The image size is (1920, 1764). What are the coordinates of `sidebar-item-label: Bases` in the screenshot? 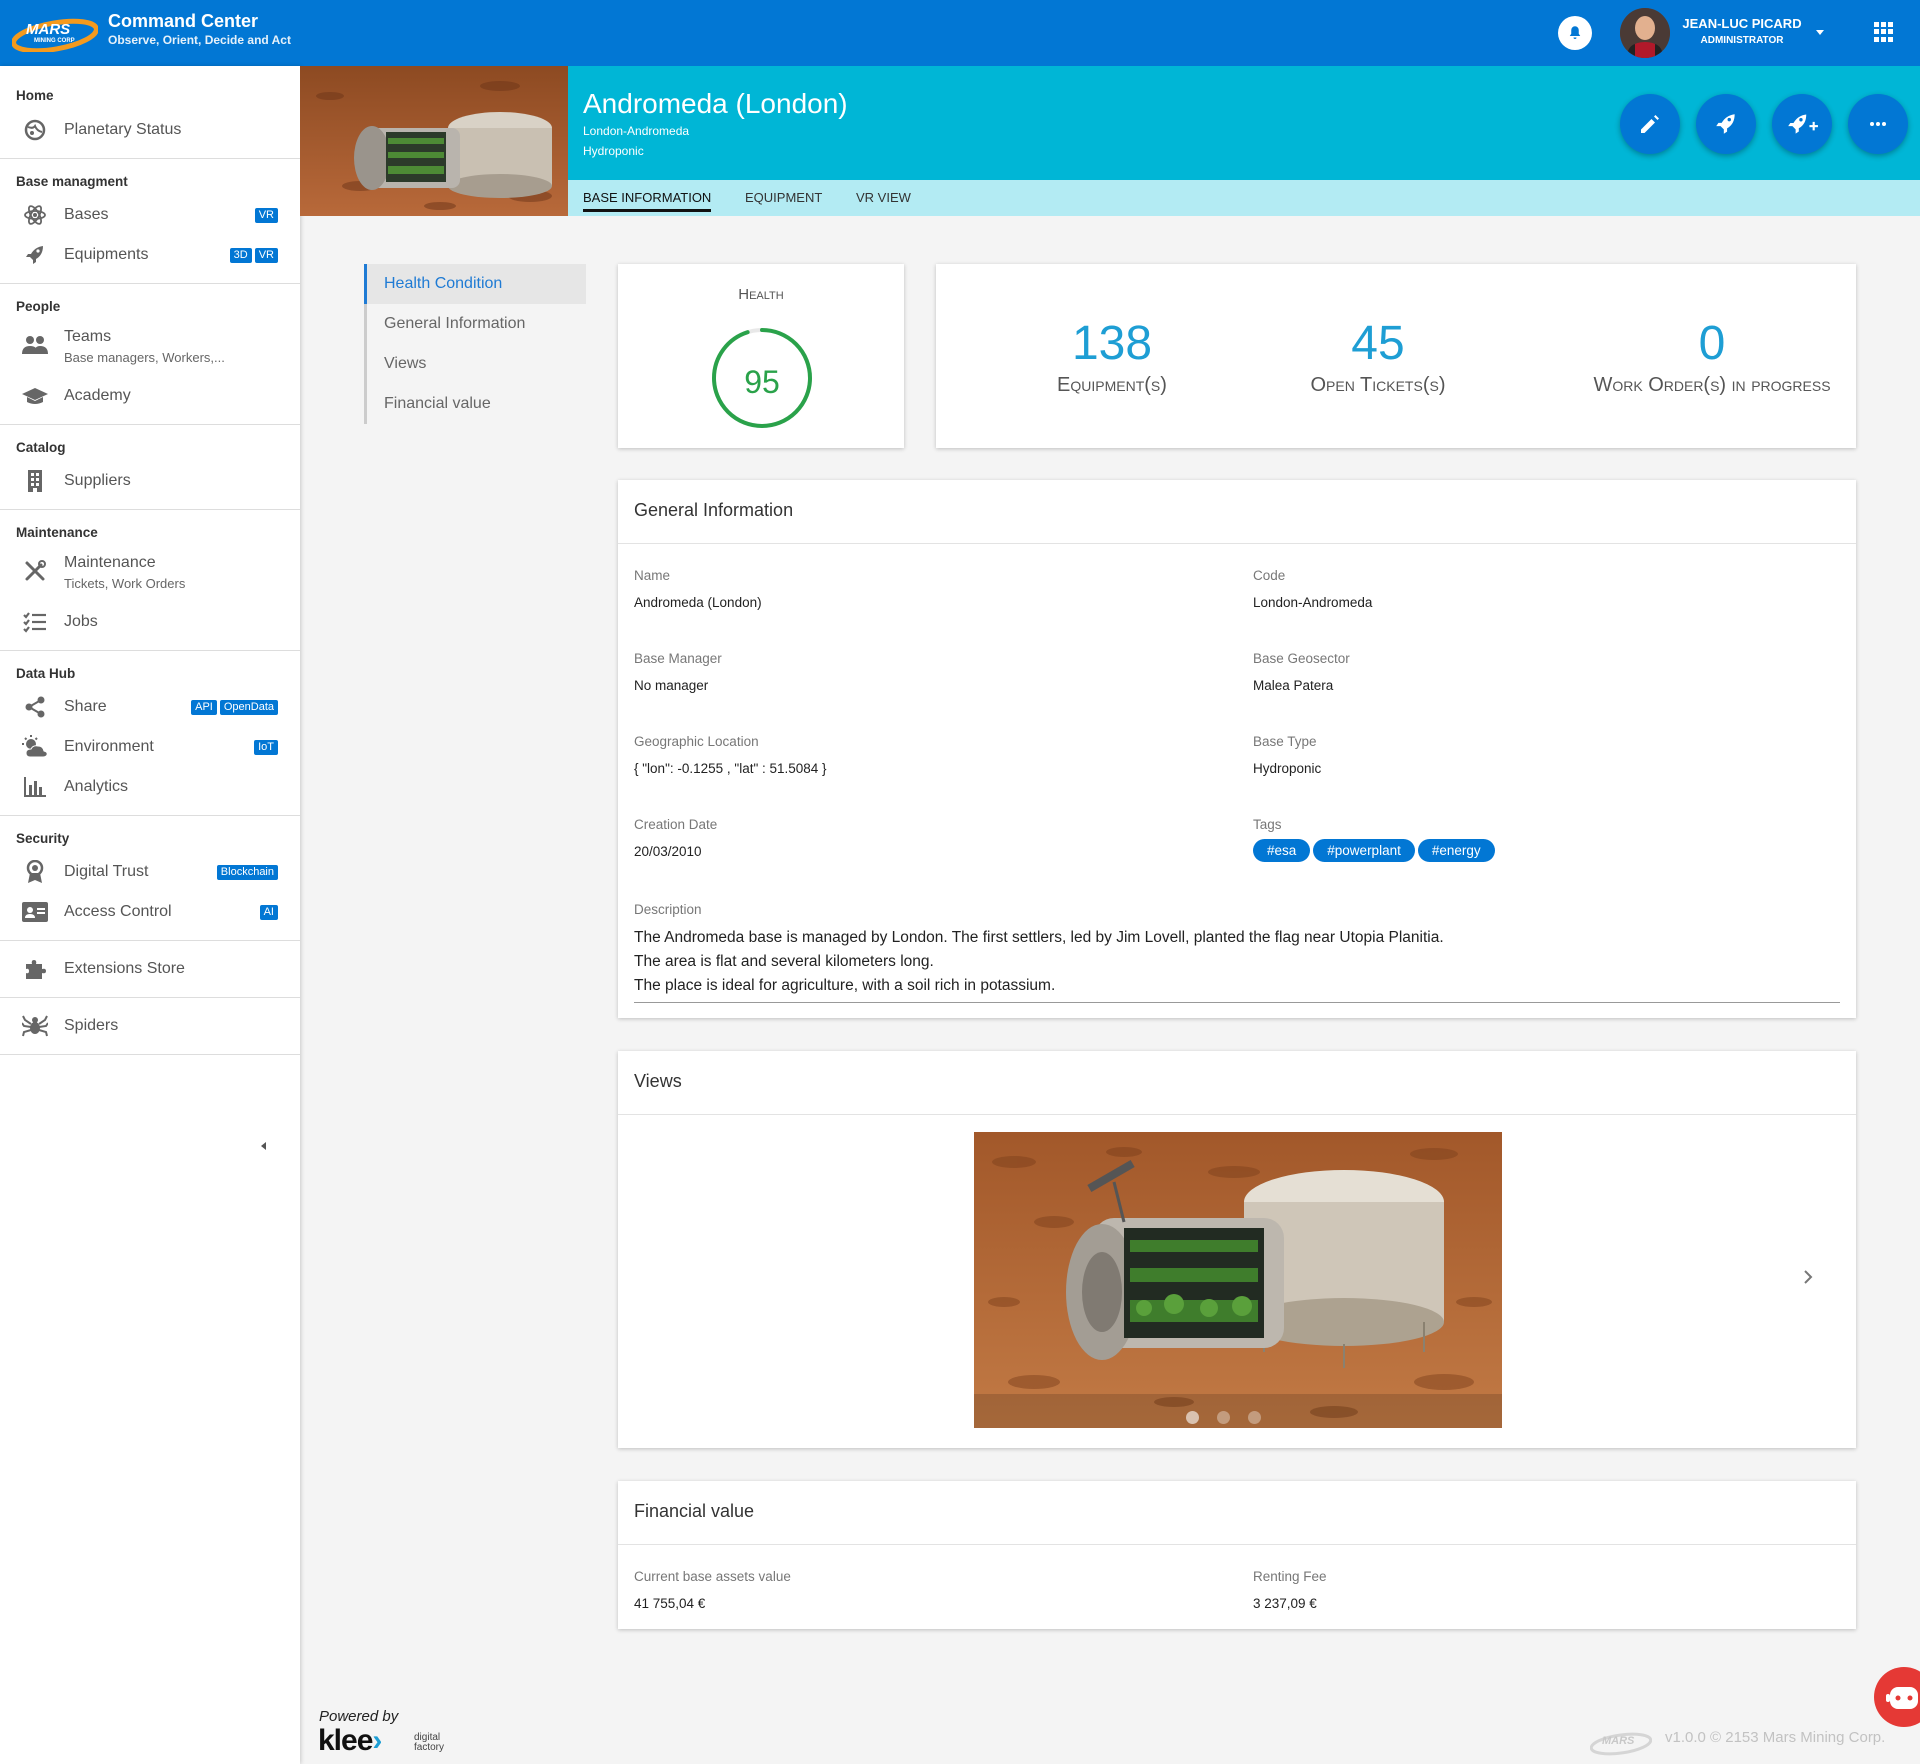 It's located at (86, 214).